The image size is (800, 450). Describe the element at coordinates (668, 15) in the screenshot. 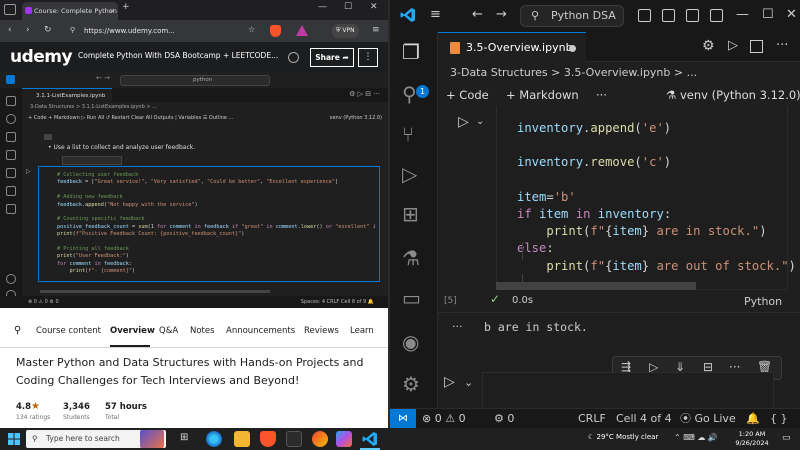

I see `toggle-panel-icon` at that location.